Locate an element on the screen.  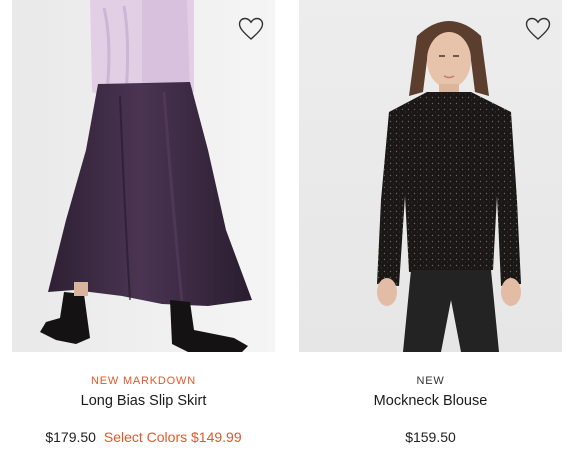
product-price: $159.50 is located at coordinates (430, 437).